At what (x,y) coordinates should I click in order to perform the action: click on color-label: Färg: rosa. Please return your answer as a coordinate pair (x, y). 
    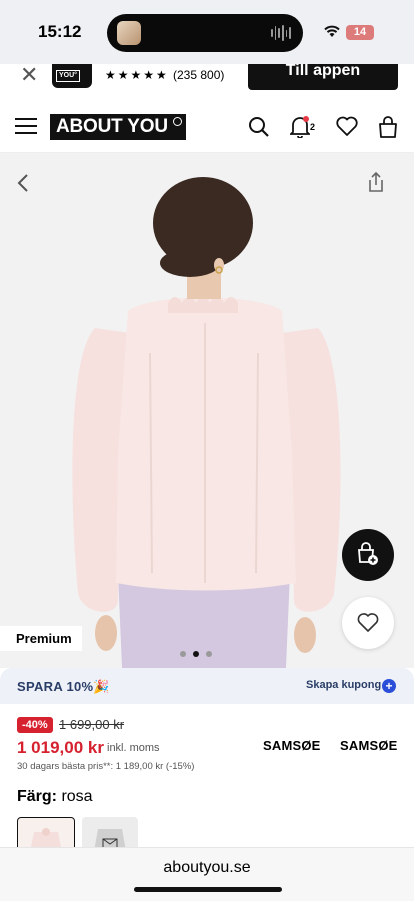
    Looking at the image, I should click on (55, 797).